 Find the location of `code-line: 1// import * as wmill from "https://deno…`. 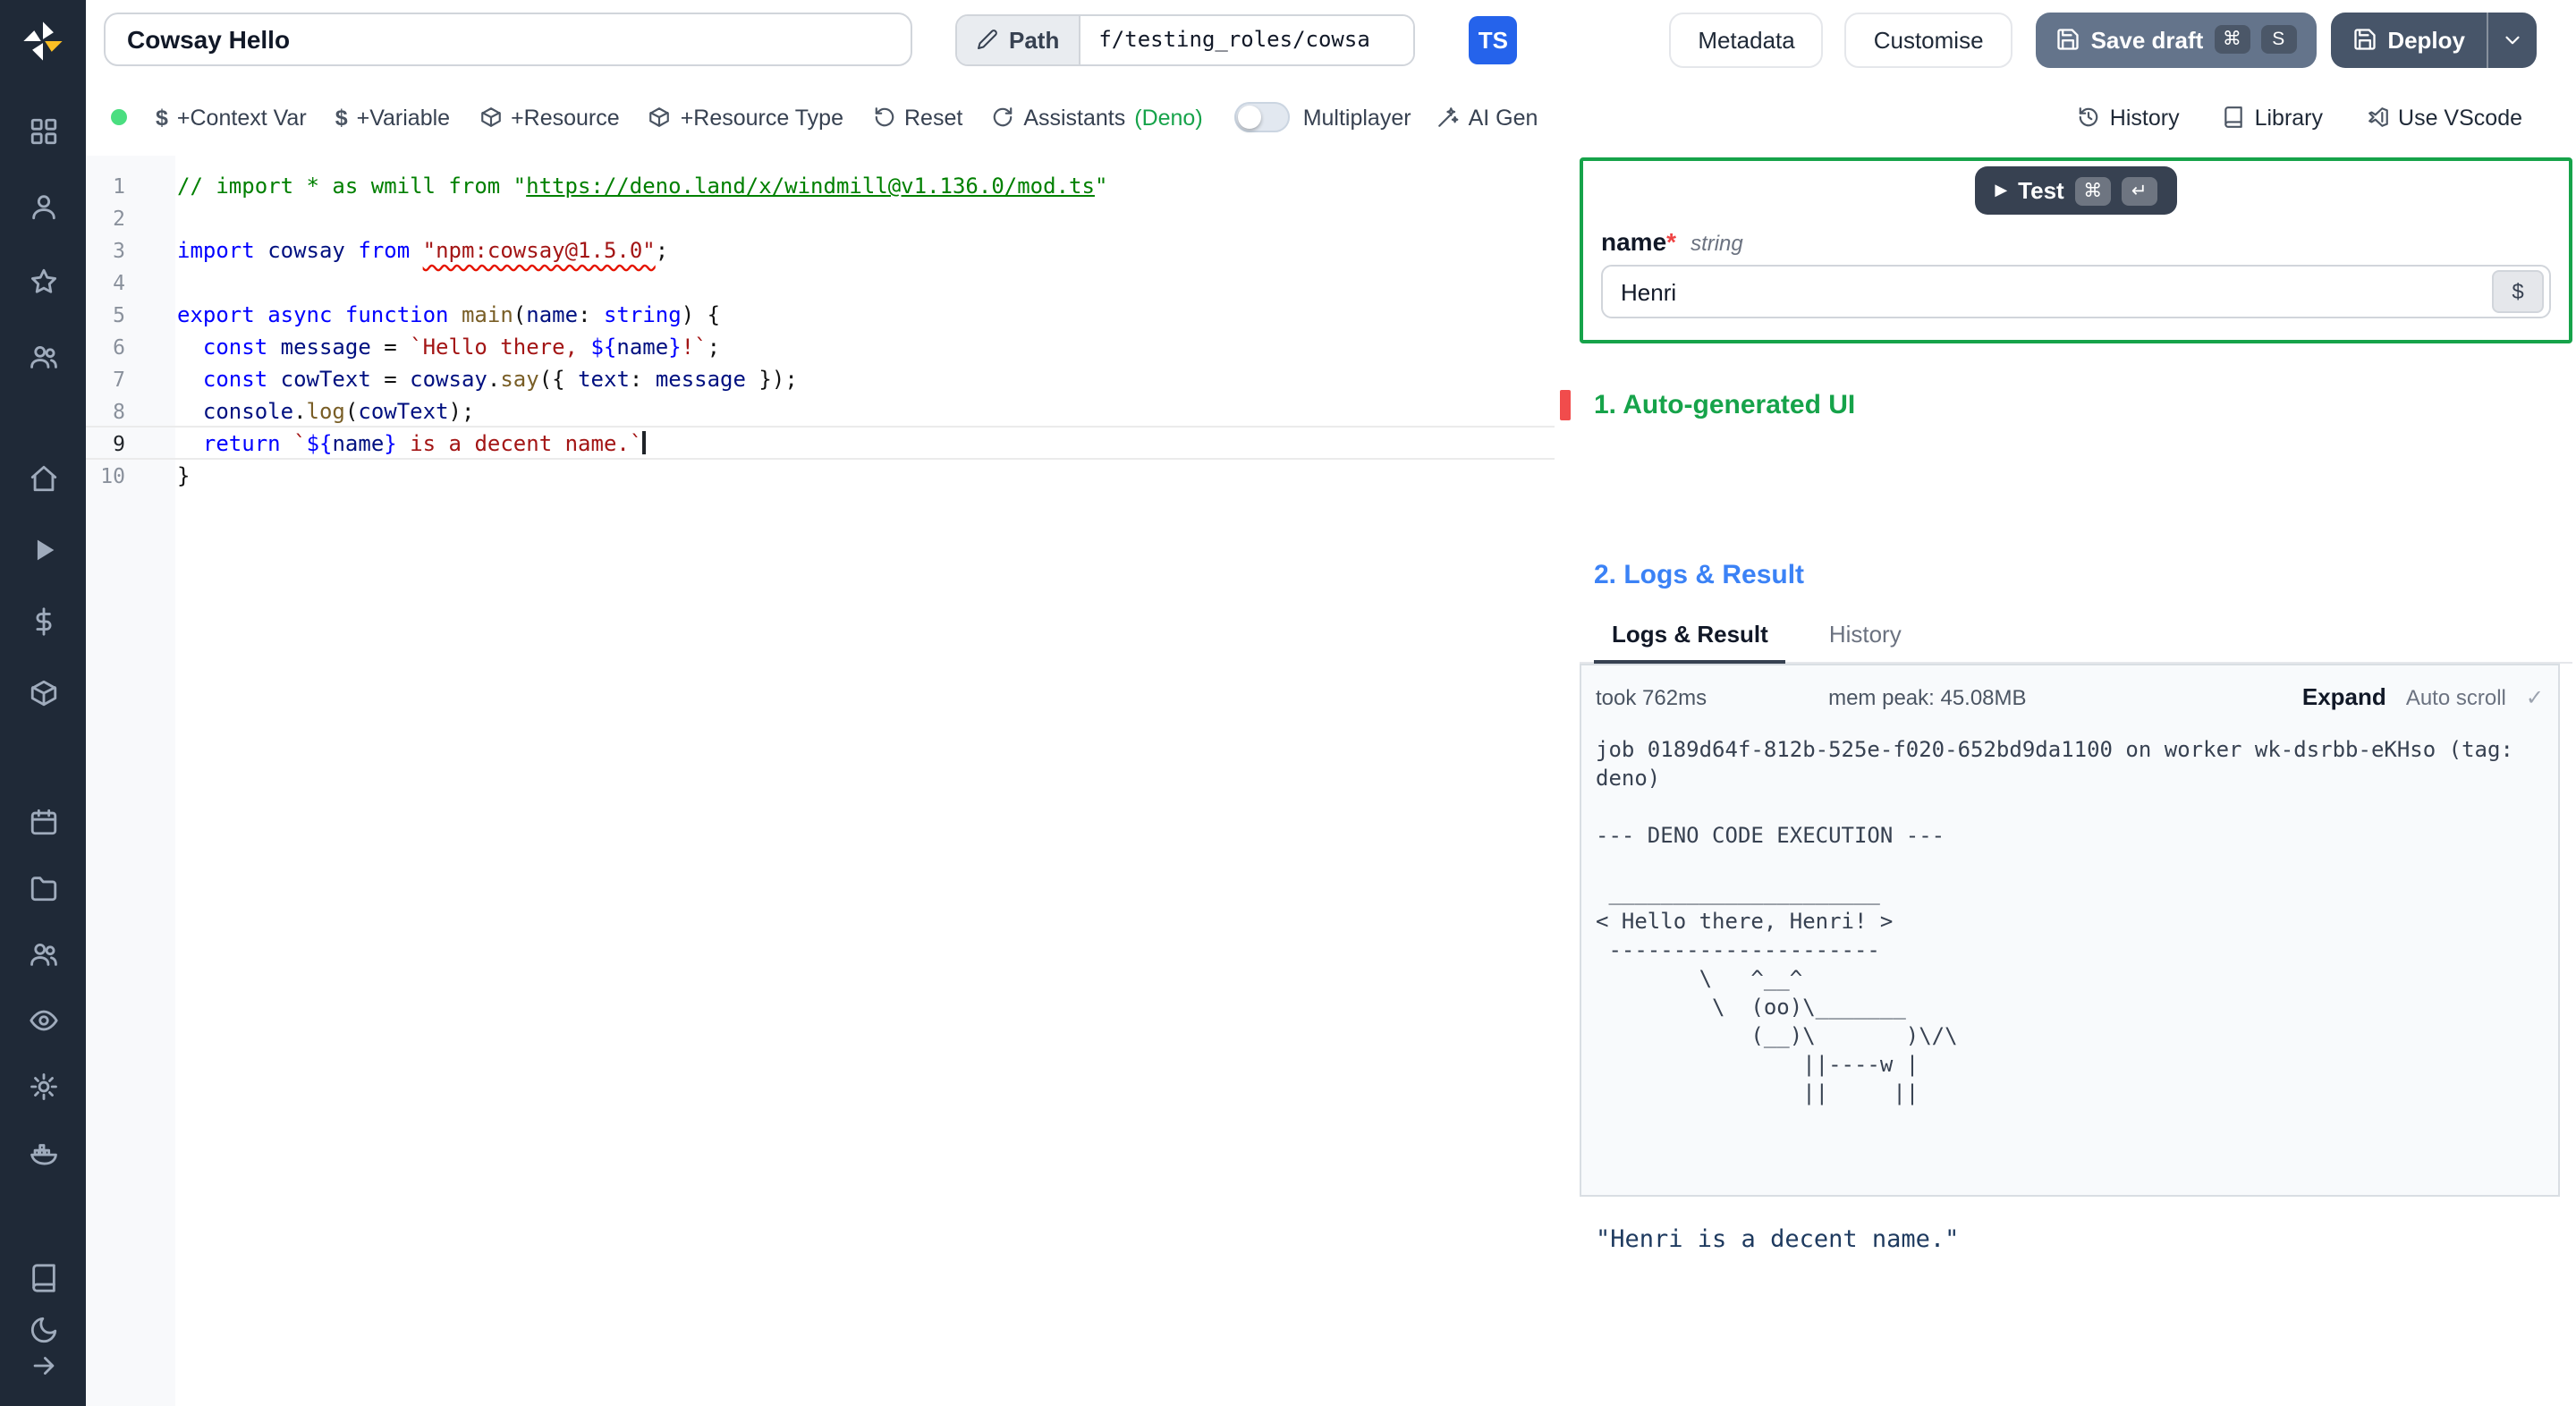

code-line: 1// import * as wmill from "https://deno… is located at coordinates (831, 186).